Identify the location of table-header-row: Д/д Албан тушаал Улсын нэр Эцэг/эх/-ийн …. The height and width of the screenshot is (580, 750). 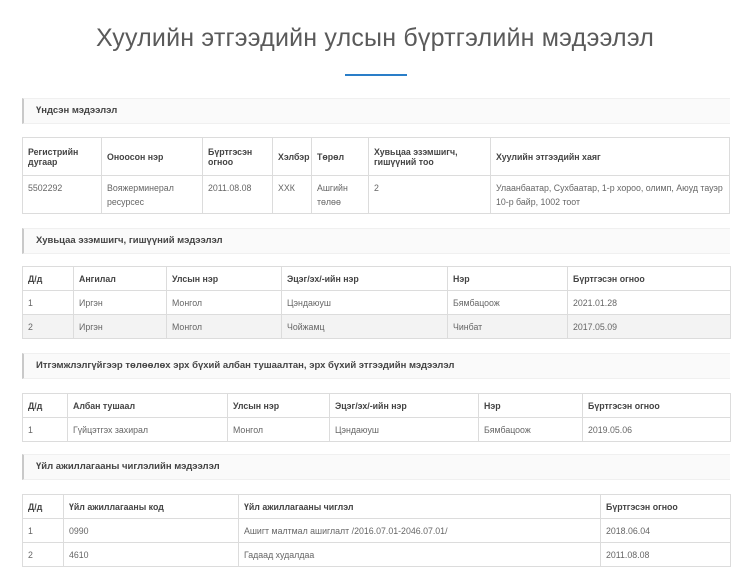
(376, 405).